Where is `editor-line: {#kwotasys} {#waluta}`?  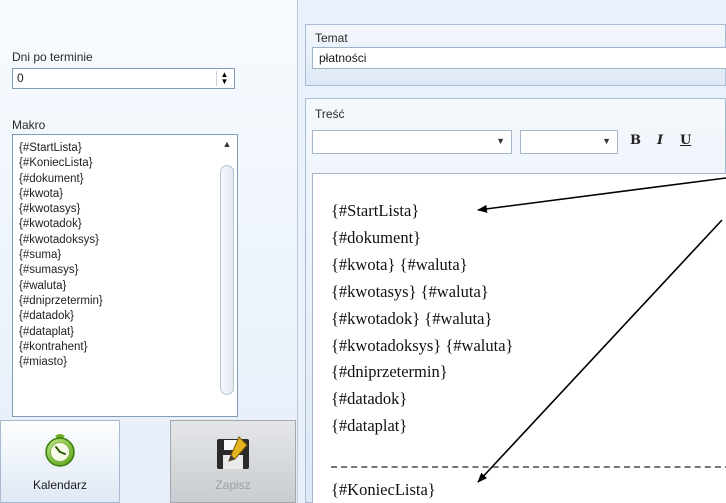
editor-line: {#kwotasys} {#waluta} is located at coordinates (410, 291).